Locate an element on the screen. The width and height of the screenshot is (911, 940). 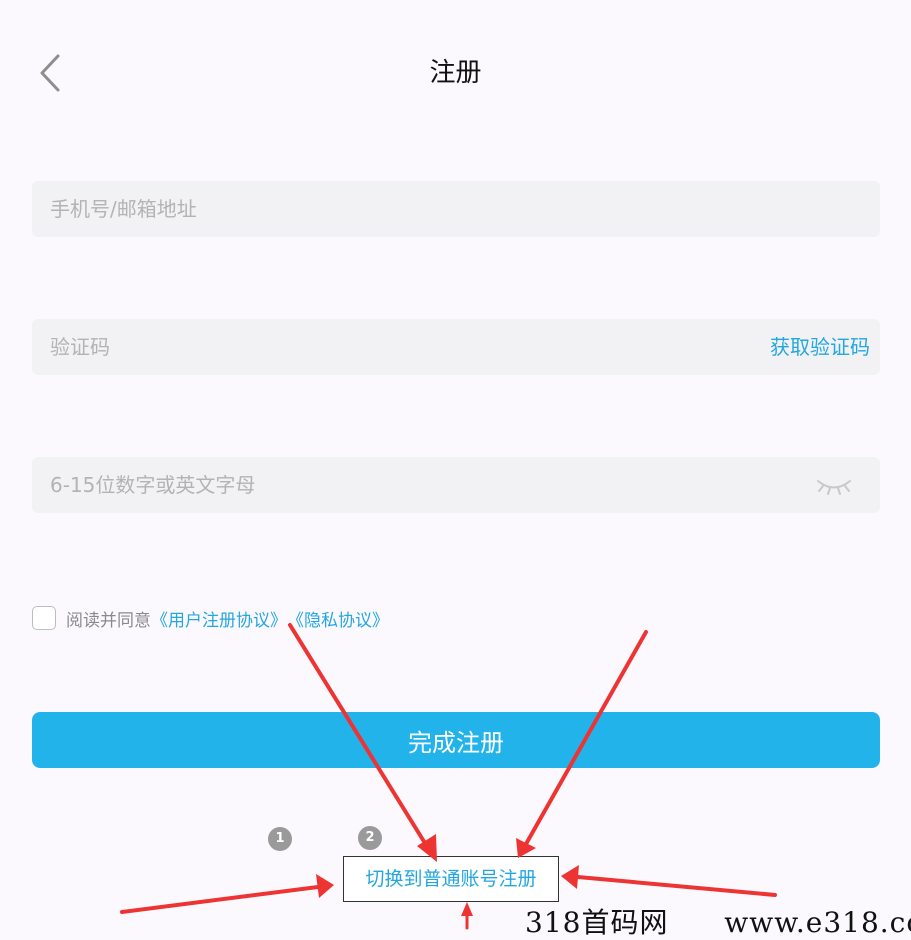
arrow-from-right is located at coordinates (676, 886).